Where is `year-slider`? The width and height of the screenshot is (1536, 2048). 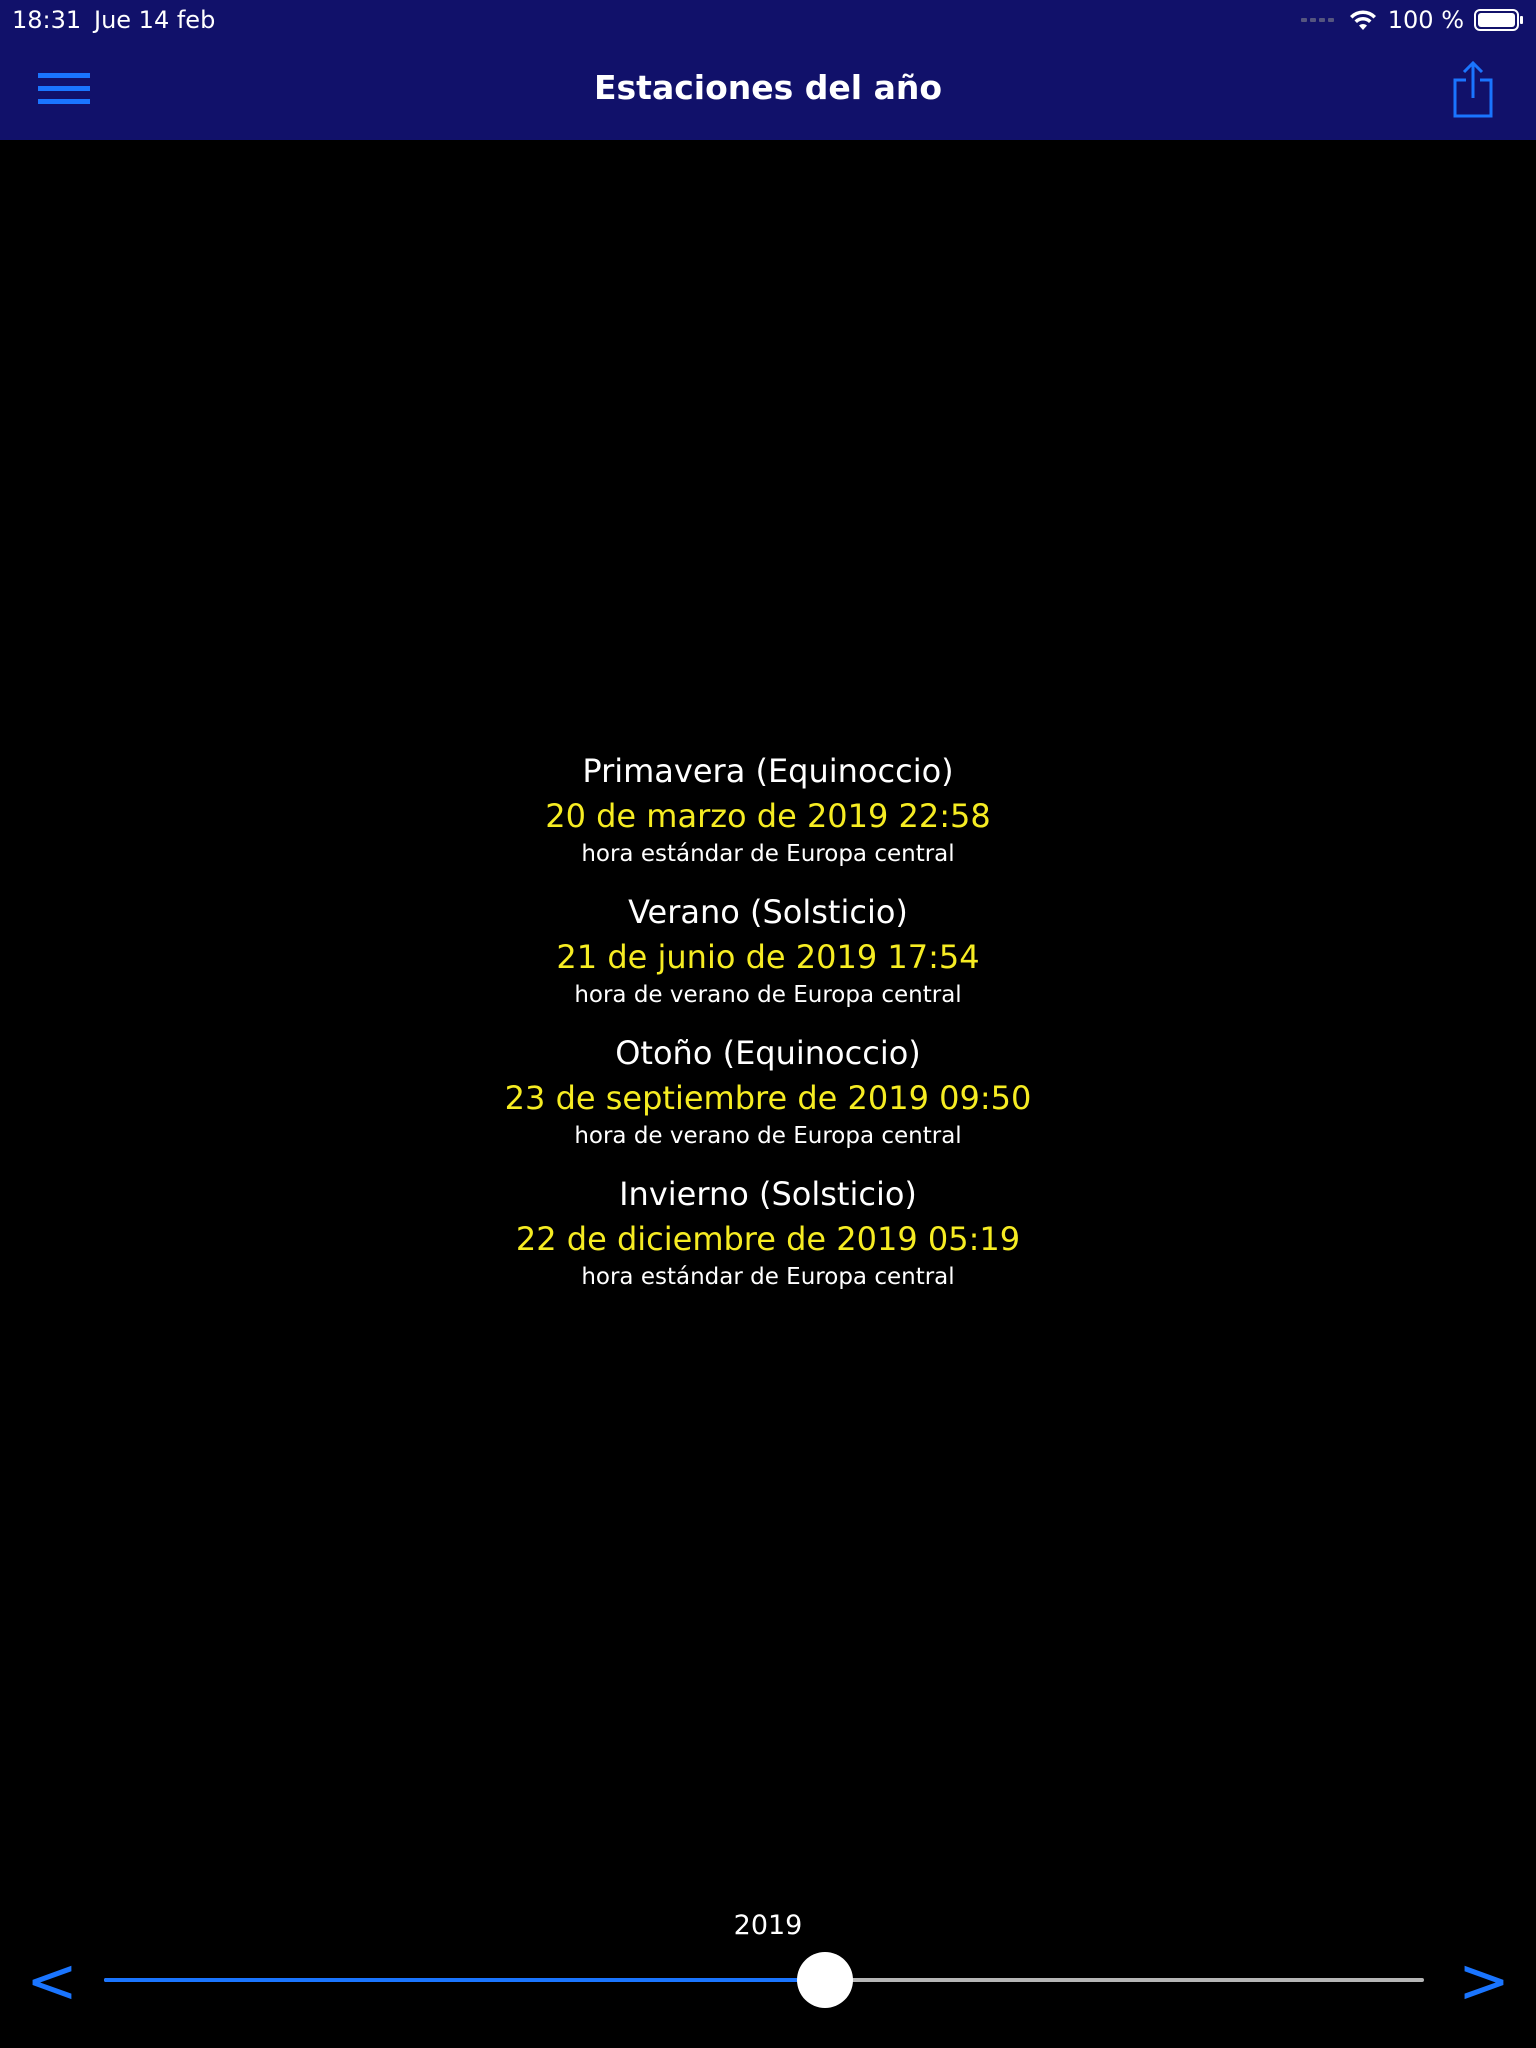 year-slider is located at coordinates (764, 1980).